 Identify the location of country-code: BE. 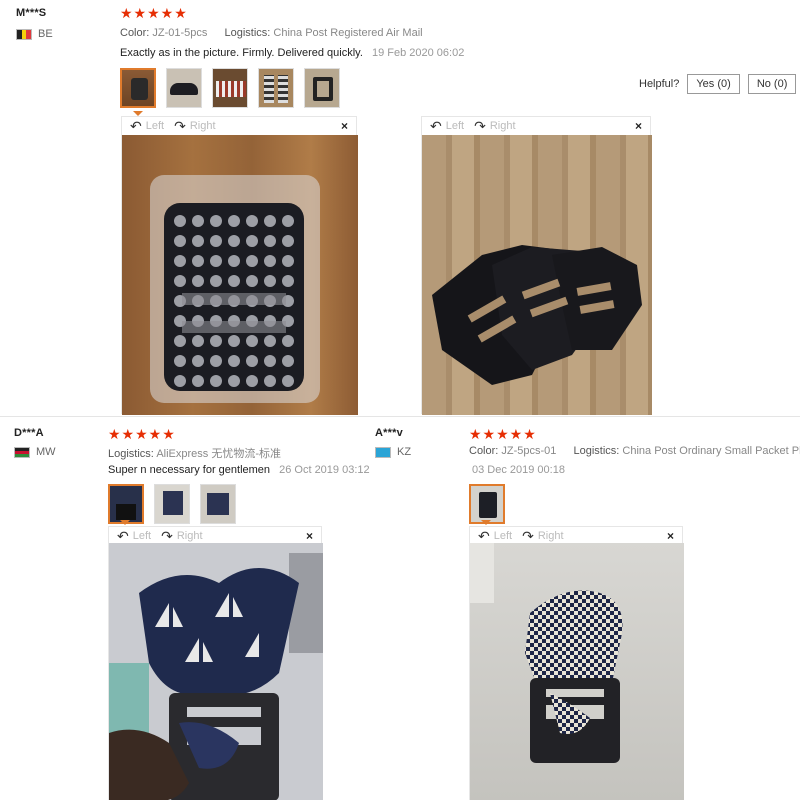
(45, 34).